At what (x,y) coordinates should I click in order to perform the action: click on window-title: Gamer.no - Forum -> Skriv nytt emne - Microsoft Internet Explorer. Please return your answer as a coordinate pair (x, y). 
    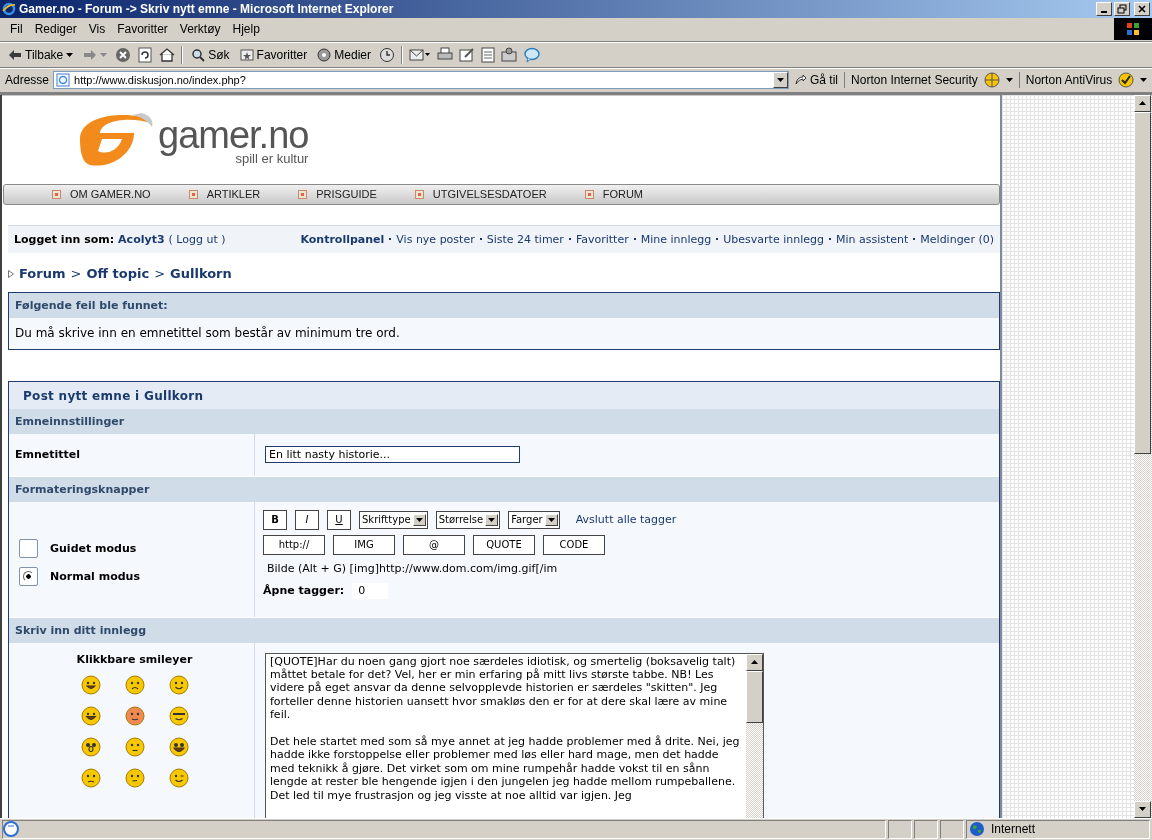
    Looking at the image, I should click on (206, 8).